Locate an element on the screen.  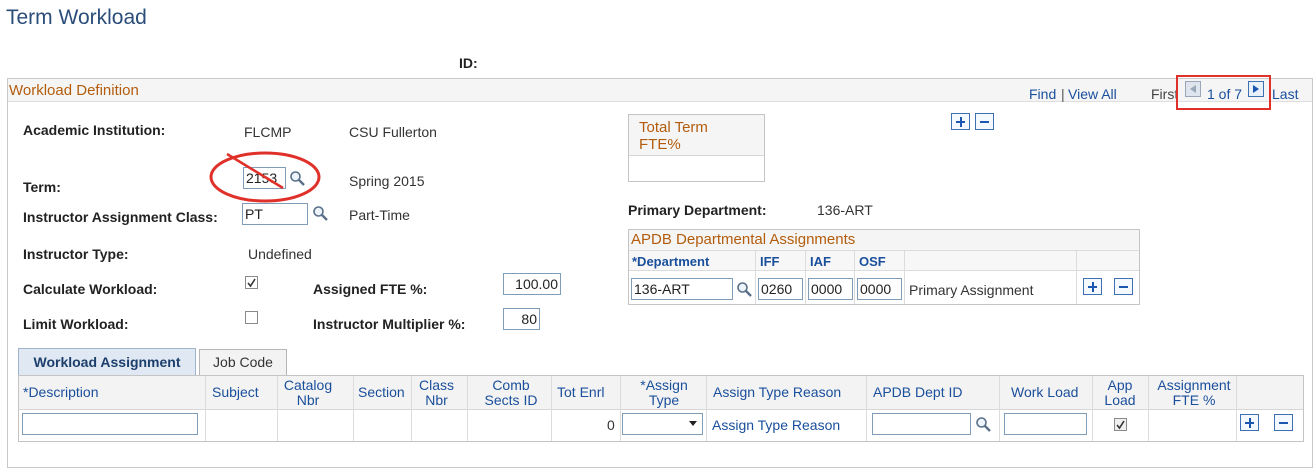
instructor-assignment-class-description: Part-Time is located at coordinates (379, 215).